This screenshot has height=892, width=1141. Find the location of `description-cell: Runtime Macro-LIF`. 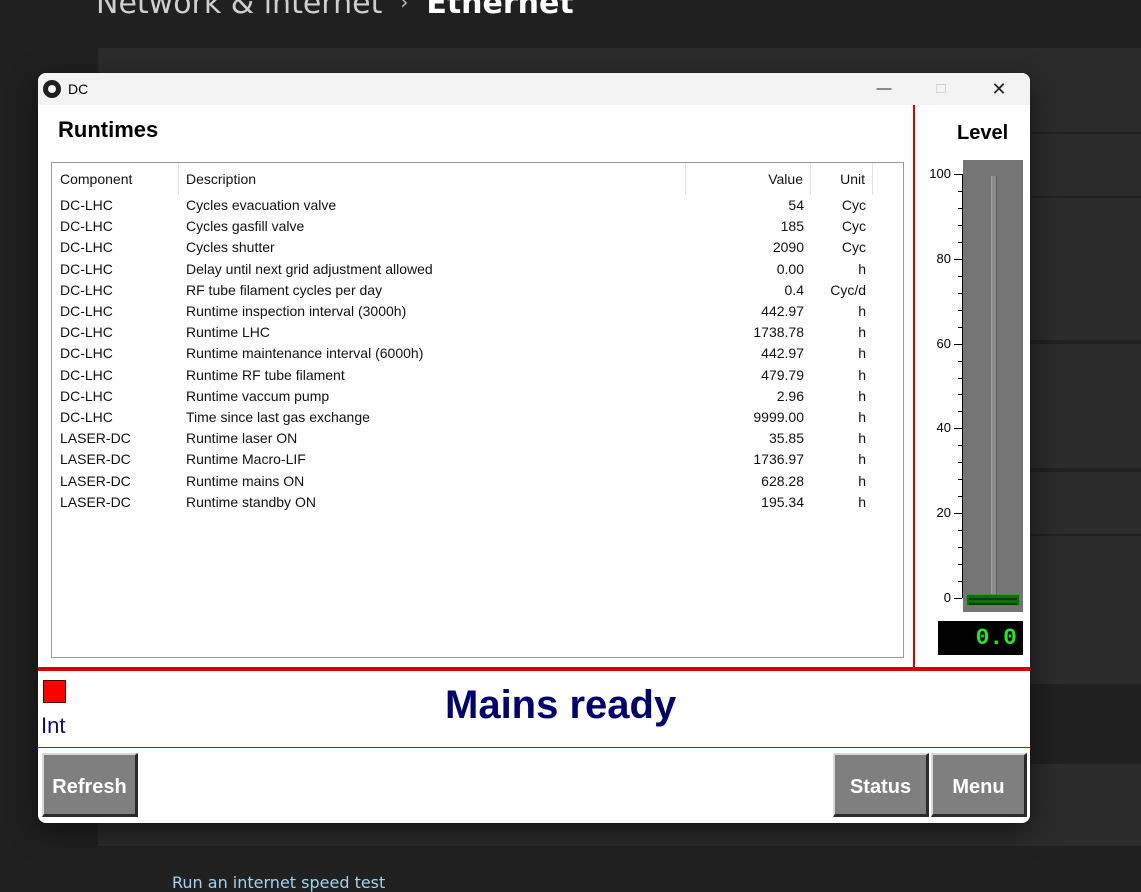

description-cell: Runtime Macro-LIF is located at coordinates (246, 459).